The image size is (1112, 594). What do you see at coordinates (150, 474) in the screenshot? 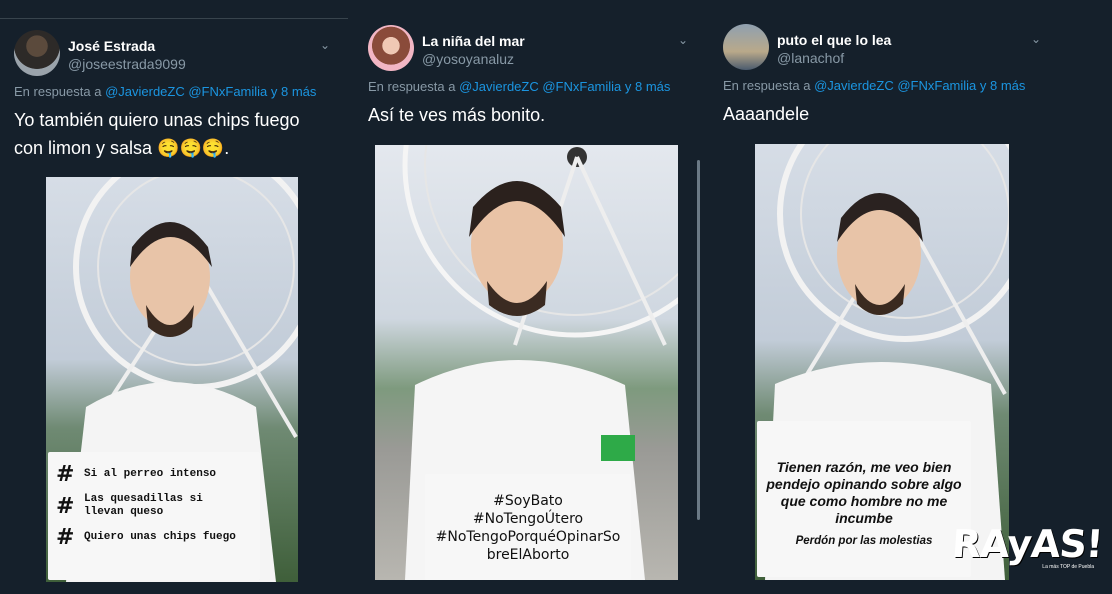
I see `sign-item: Si al perreo intenso` at bounding box center [150, 474].